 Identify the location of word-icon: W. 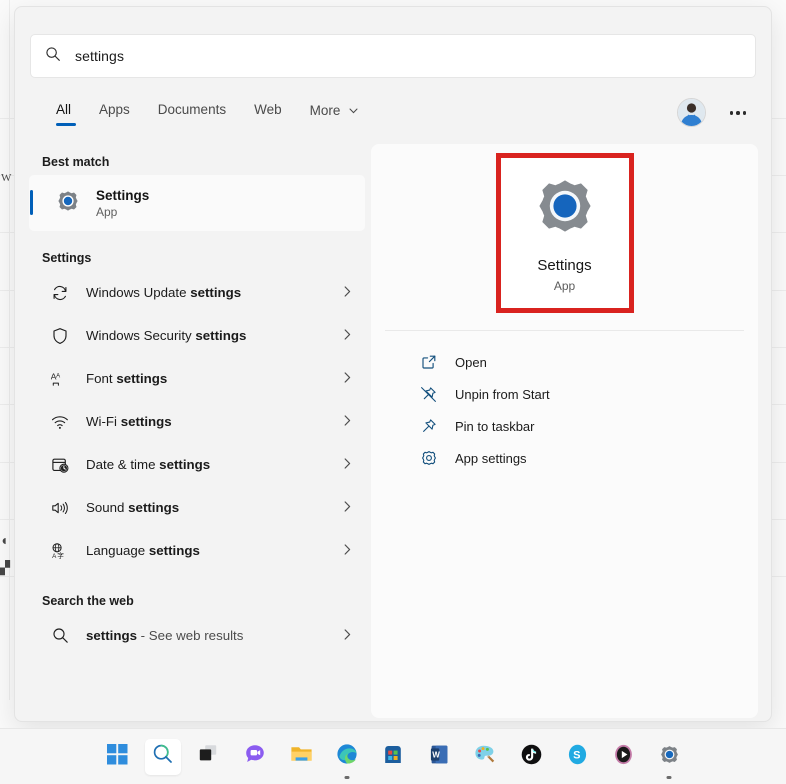
(439, 757).